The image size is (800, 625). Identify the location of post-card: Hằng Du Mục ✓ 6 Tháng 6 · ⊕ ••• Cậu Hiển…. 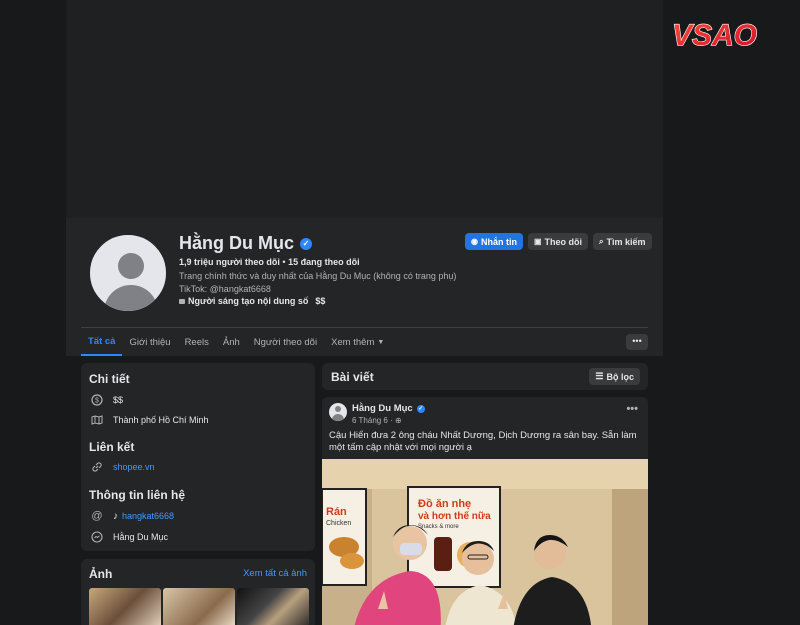
(485, 511).